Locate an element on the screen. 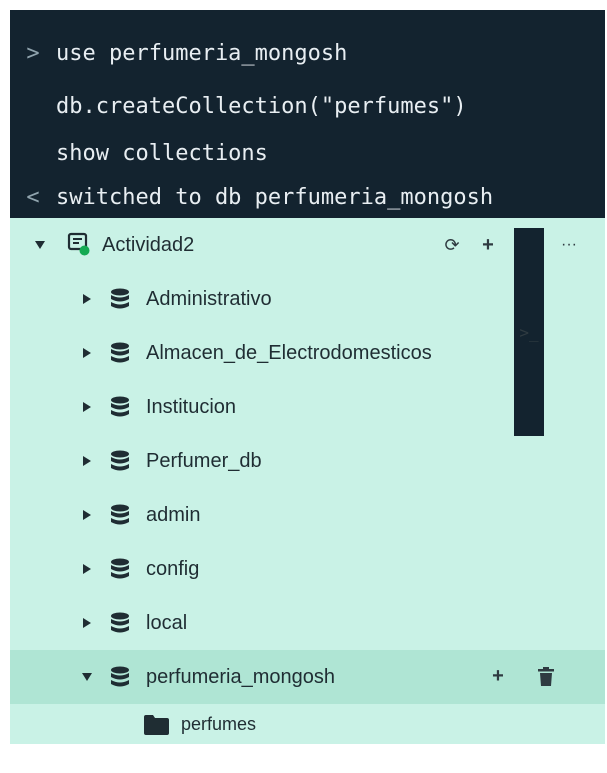 The image size is (607, 773). collection-label: perfumes is located at coordinates (219, 723).